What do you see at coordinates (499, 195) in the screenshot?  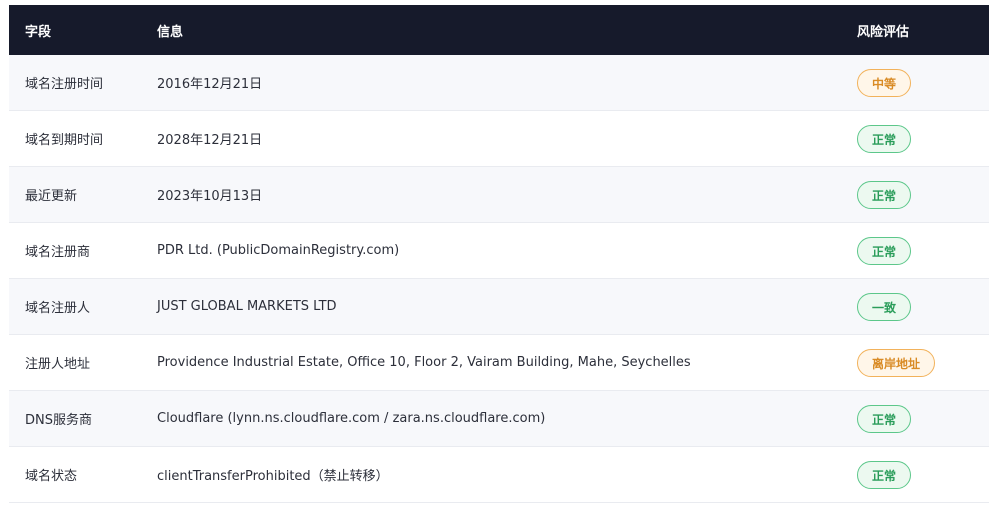 I see `table-row: 最近更新 2023年10月13日 正常` at bounding box center [499, 195].